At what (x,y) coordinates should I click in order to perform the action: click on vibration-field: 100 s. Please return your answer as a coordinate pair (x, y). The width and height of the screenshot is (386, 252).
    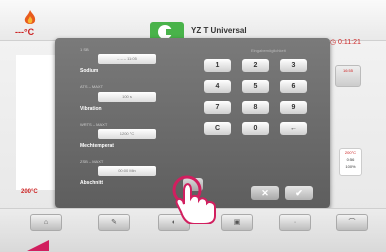
    Looking at the image, I should click on (127, 97).